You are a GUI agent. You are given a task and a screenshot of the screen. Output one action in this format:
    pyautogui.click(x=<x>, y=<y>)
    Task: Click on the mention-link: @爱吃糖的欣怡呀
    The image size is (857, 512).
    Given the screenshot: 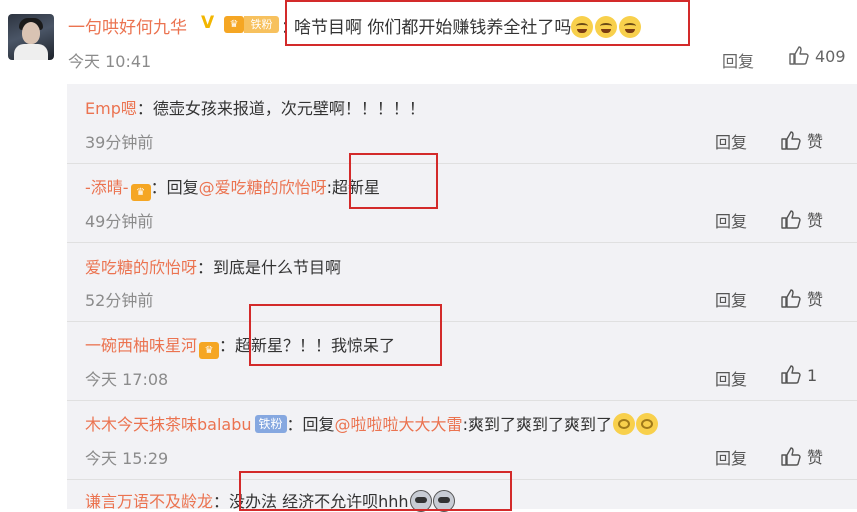 What is the action you would take?
    pyautogui.click(x=263, y=187)
    